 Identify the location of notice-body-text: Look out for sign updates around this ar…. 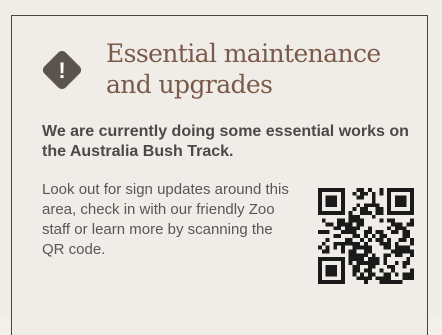
(165, 219).